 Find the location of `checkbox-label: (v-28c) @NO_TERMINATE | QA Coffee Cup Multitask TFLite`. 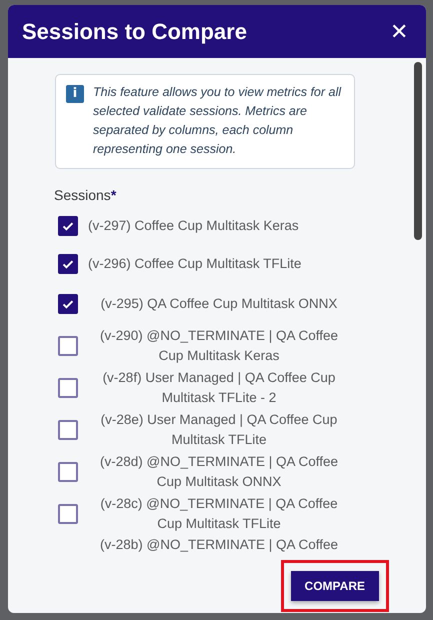

checkbox-label: (v-28c) @NO_TERMINATE | QA Coffee Cup Multitask TFLite is located at coordinates (219, 513).